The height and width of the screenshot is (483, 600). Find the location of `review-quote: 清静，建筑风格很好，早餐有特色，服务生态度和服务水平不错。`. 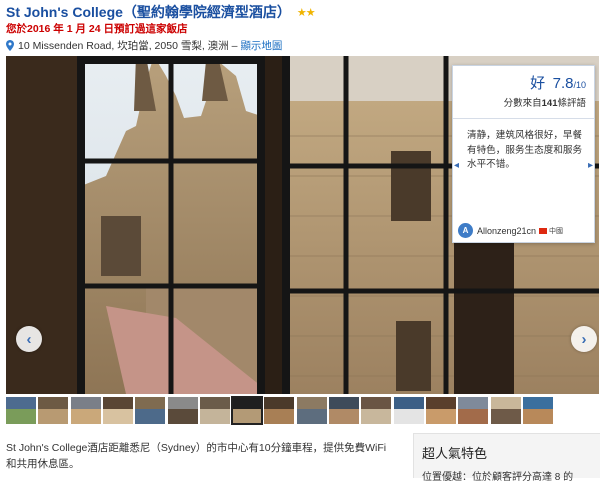

review-quote: 清静，建筑风格很好，早餐有特色，服务生态度和服务水平不错。 is located at coordinates (525, 150).